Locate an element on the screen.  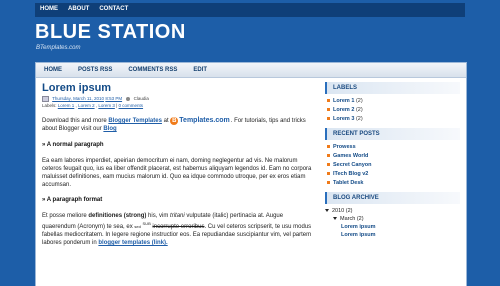
calendar-icon is located at coordinates (45, 99).